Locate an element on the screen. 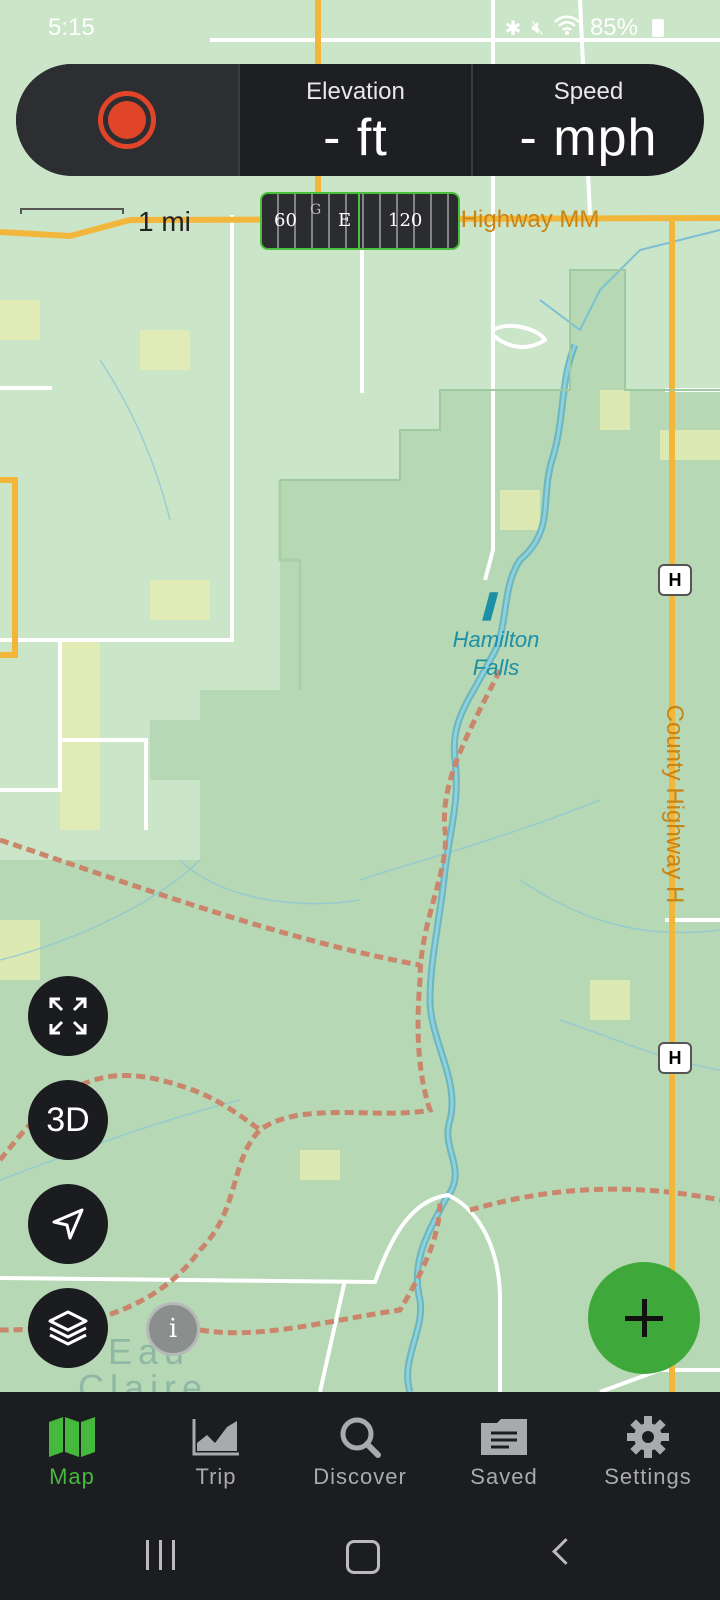 This screenshot has width=720, height=1600. tab-map: Map is located at coordinates (72, 1452).